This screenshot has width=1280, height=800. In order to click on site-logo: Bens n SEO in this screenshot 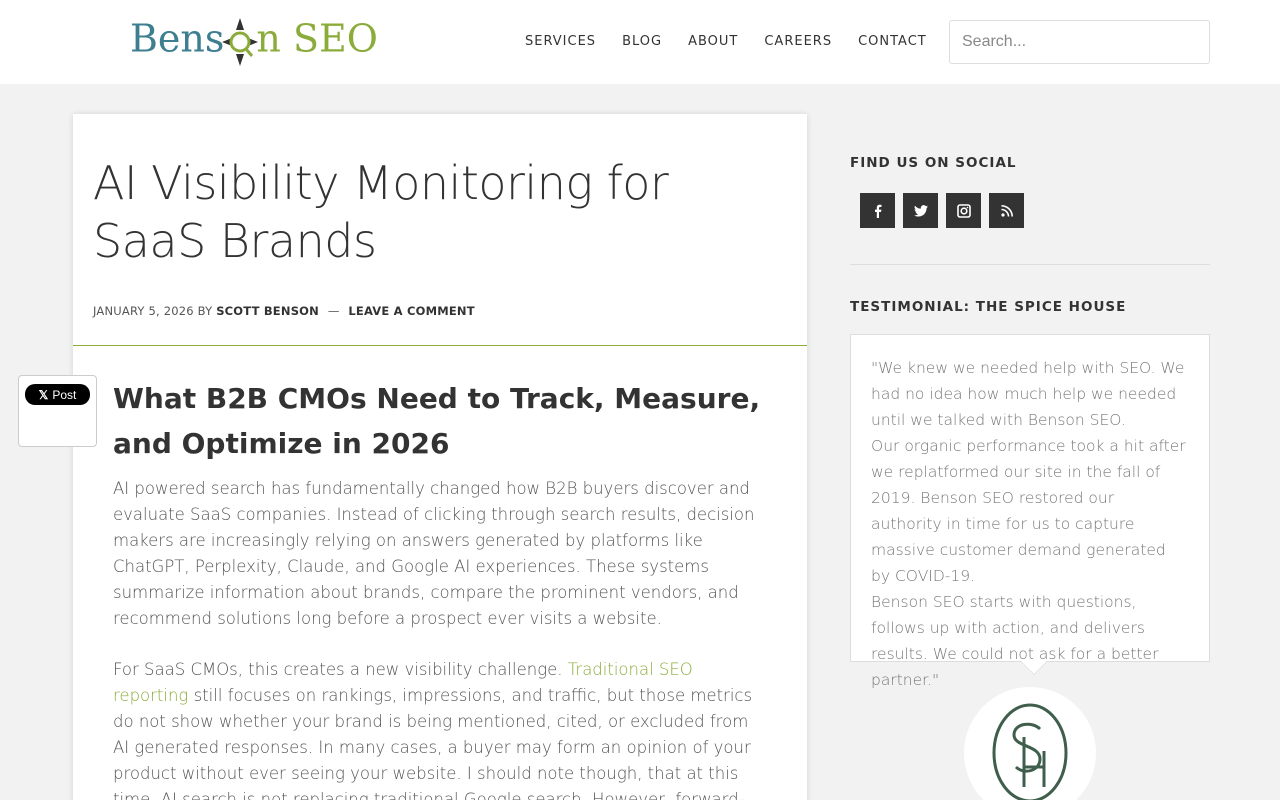, I will do `click(254, 42)`.